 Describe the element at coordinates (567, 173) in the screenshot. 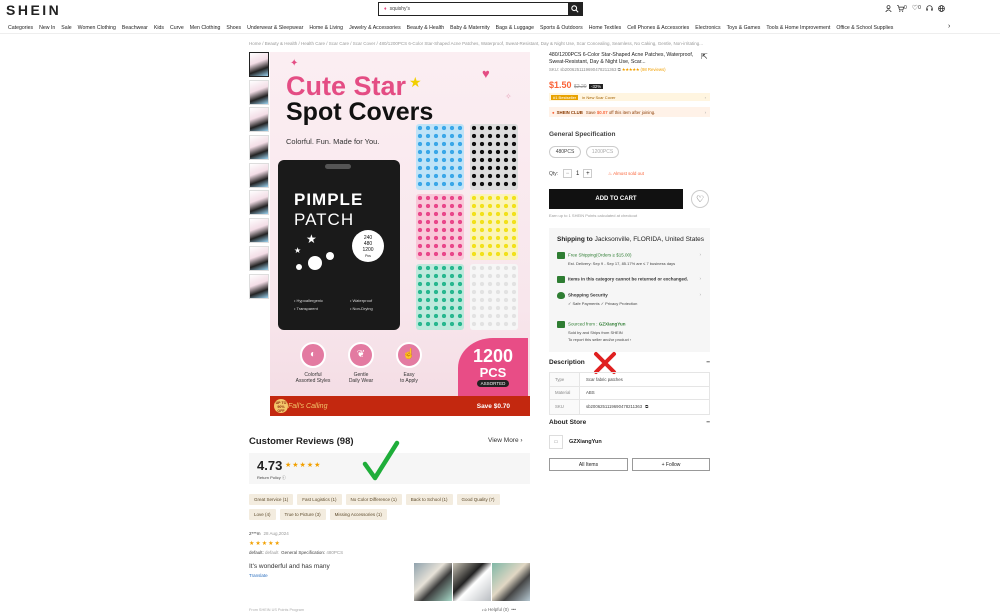

I see `qty-minus-button: −` at that location.